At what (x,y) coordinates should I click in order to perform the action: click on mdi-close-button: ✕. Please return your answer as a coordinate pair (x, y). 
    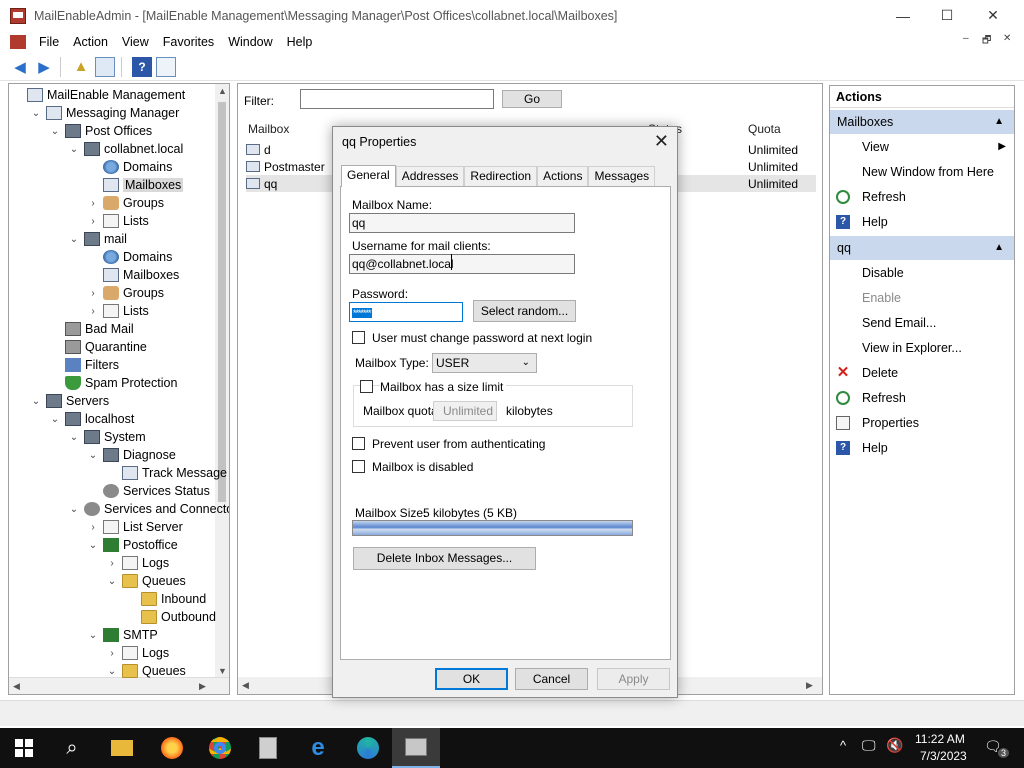
    Looking at the image, I should click on (1007, 38).